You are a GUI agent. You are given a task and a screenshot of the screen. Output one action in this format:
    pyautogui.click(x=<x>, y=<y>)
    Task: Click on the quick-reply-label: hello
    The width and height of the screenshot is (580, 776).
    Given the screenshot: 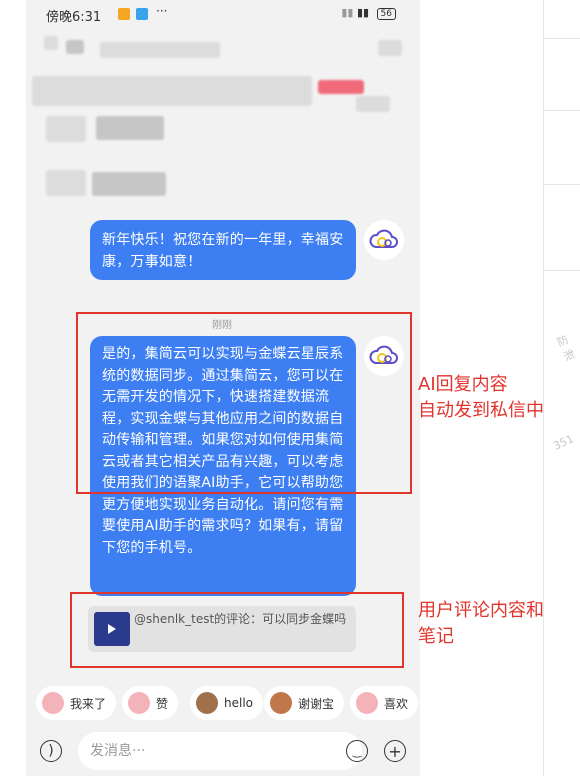 What is the action you would take?
    pyautogui.click(x=238, y=703)
    